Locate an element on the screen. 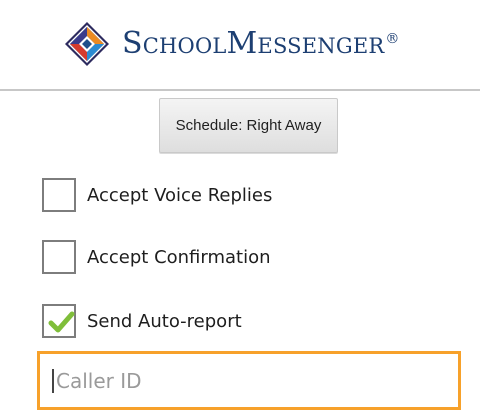 The width and height of the screenshot is (480, 411). send-auto-report-checkbox is located at coordinates (59, 321).